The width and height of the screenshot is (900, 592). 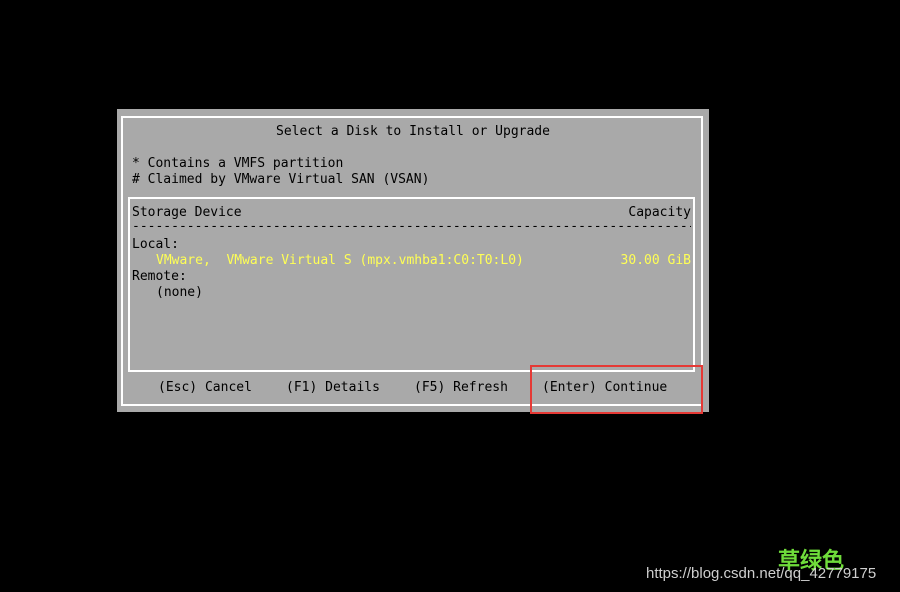 I want to click on dialog-title: Select a Disk to Install or Upgrade, so click(x=413, y=131).